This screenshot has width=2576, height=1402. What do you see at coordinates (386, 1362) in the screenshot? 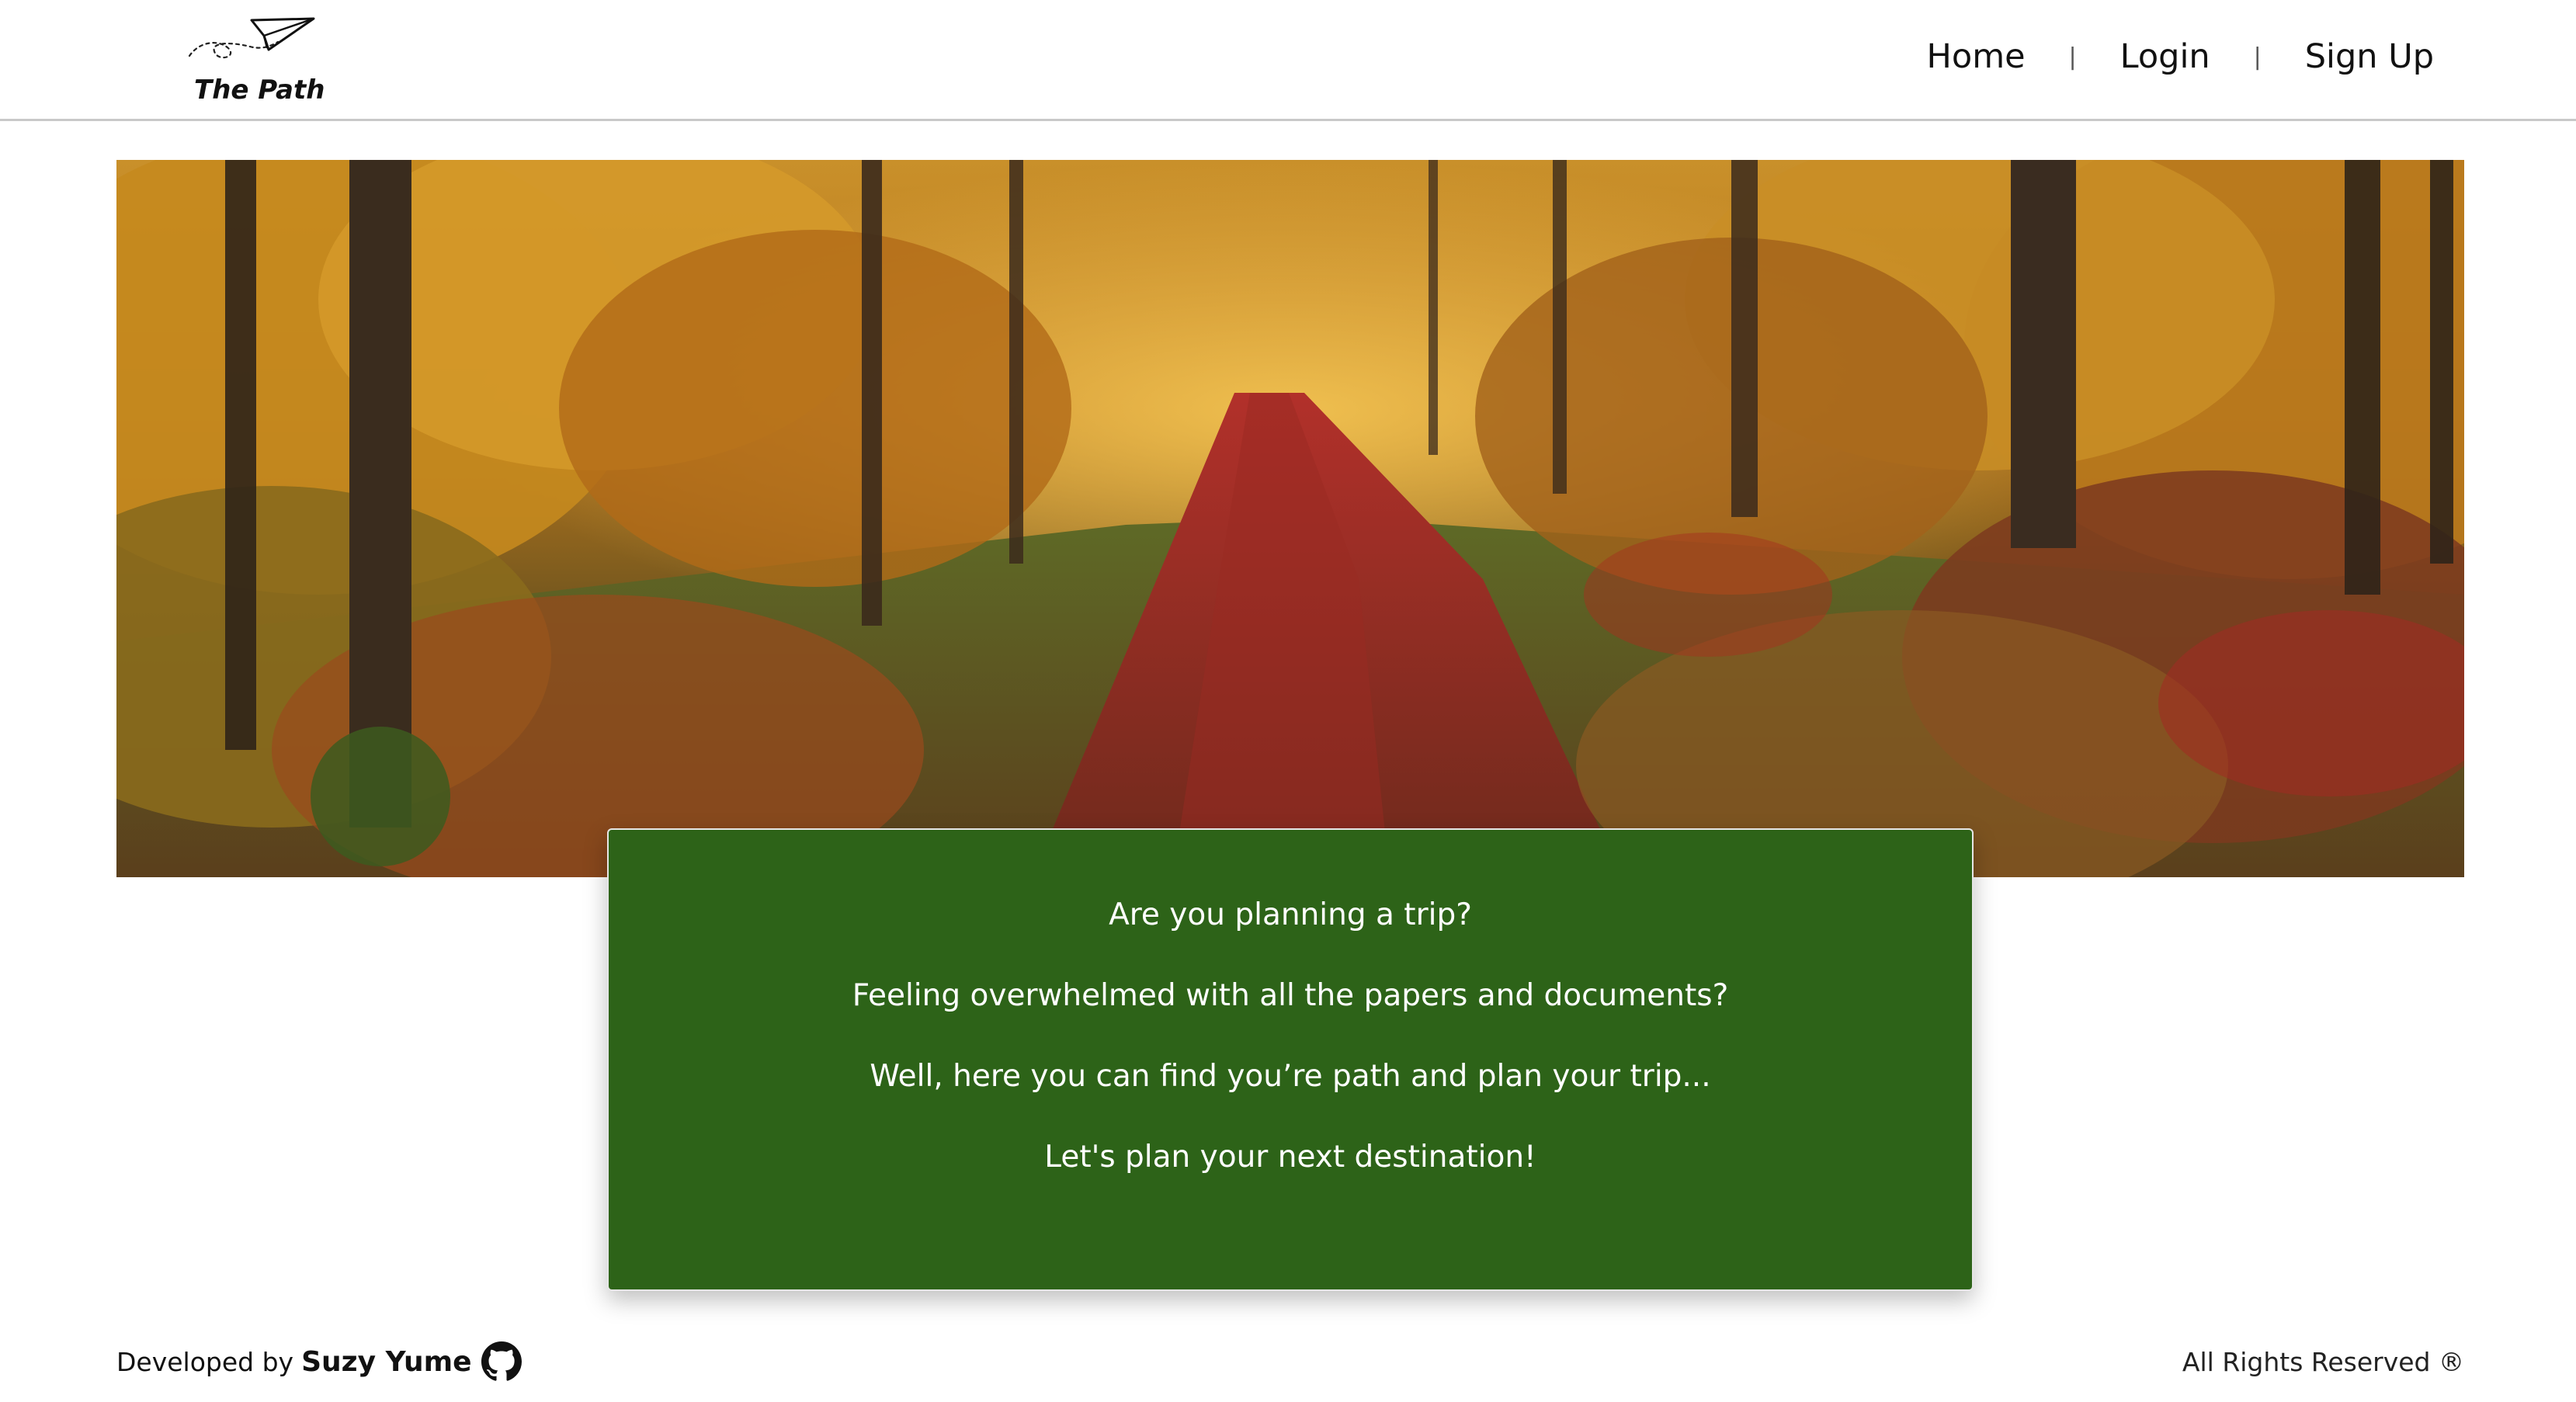
I see `developer-name: Suzy Yume` at bounding box center [386, 1362].